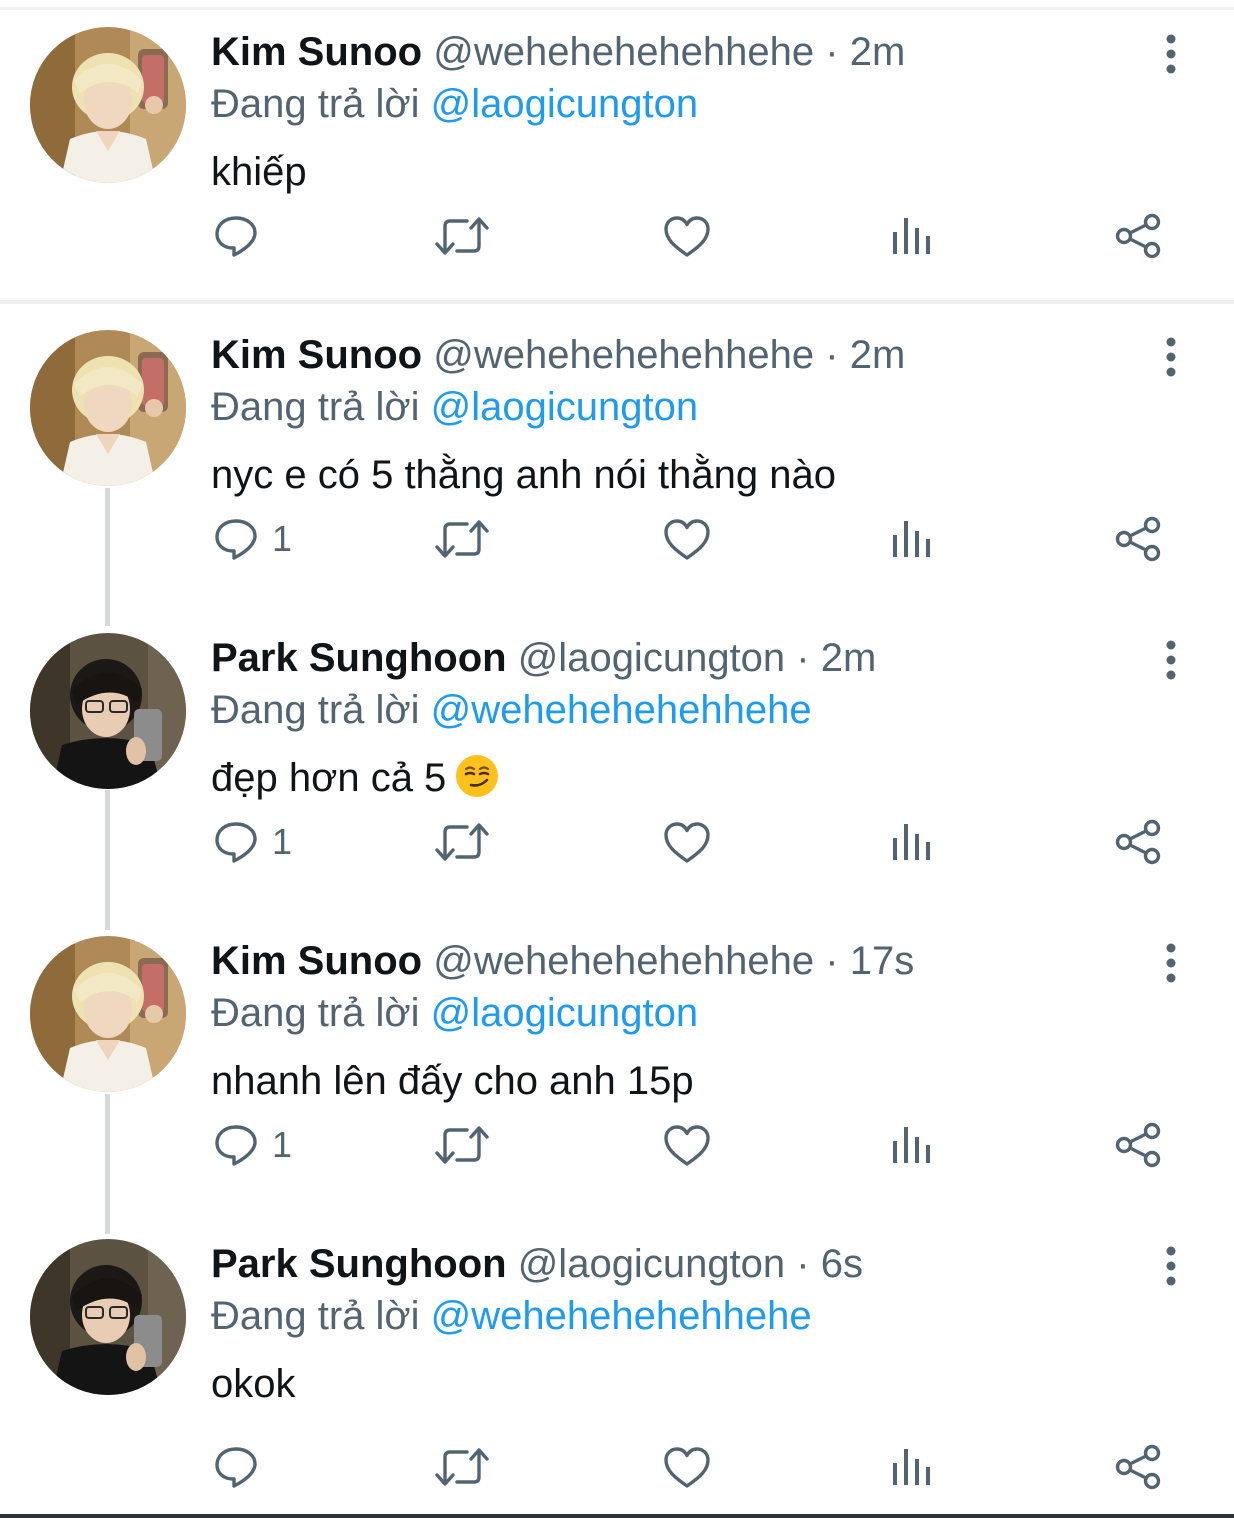 Image resolution: width=1234 pixels, height=1518 pixels. I want to click on tweet-header: Park Sunghoon @laogicungton · 2m, so click(543, 658).